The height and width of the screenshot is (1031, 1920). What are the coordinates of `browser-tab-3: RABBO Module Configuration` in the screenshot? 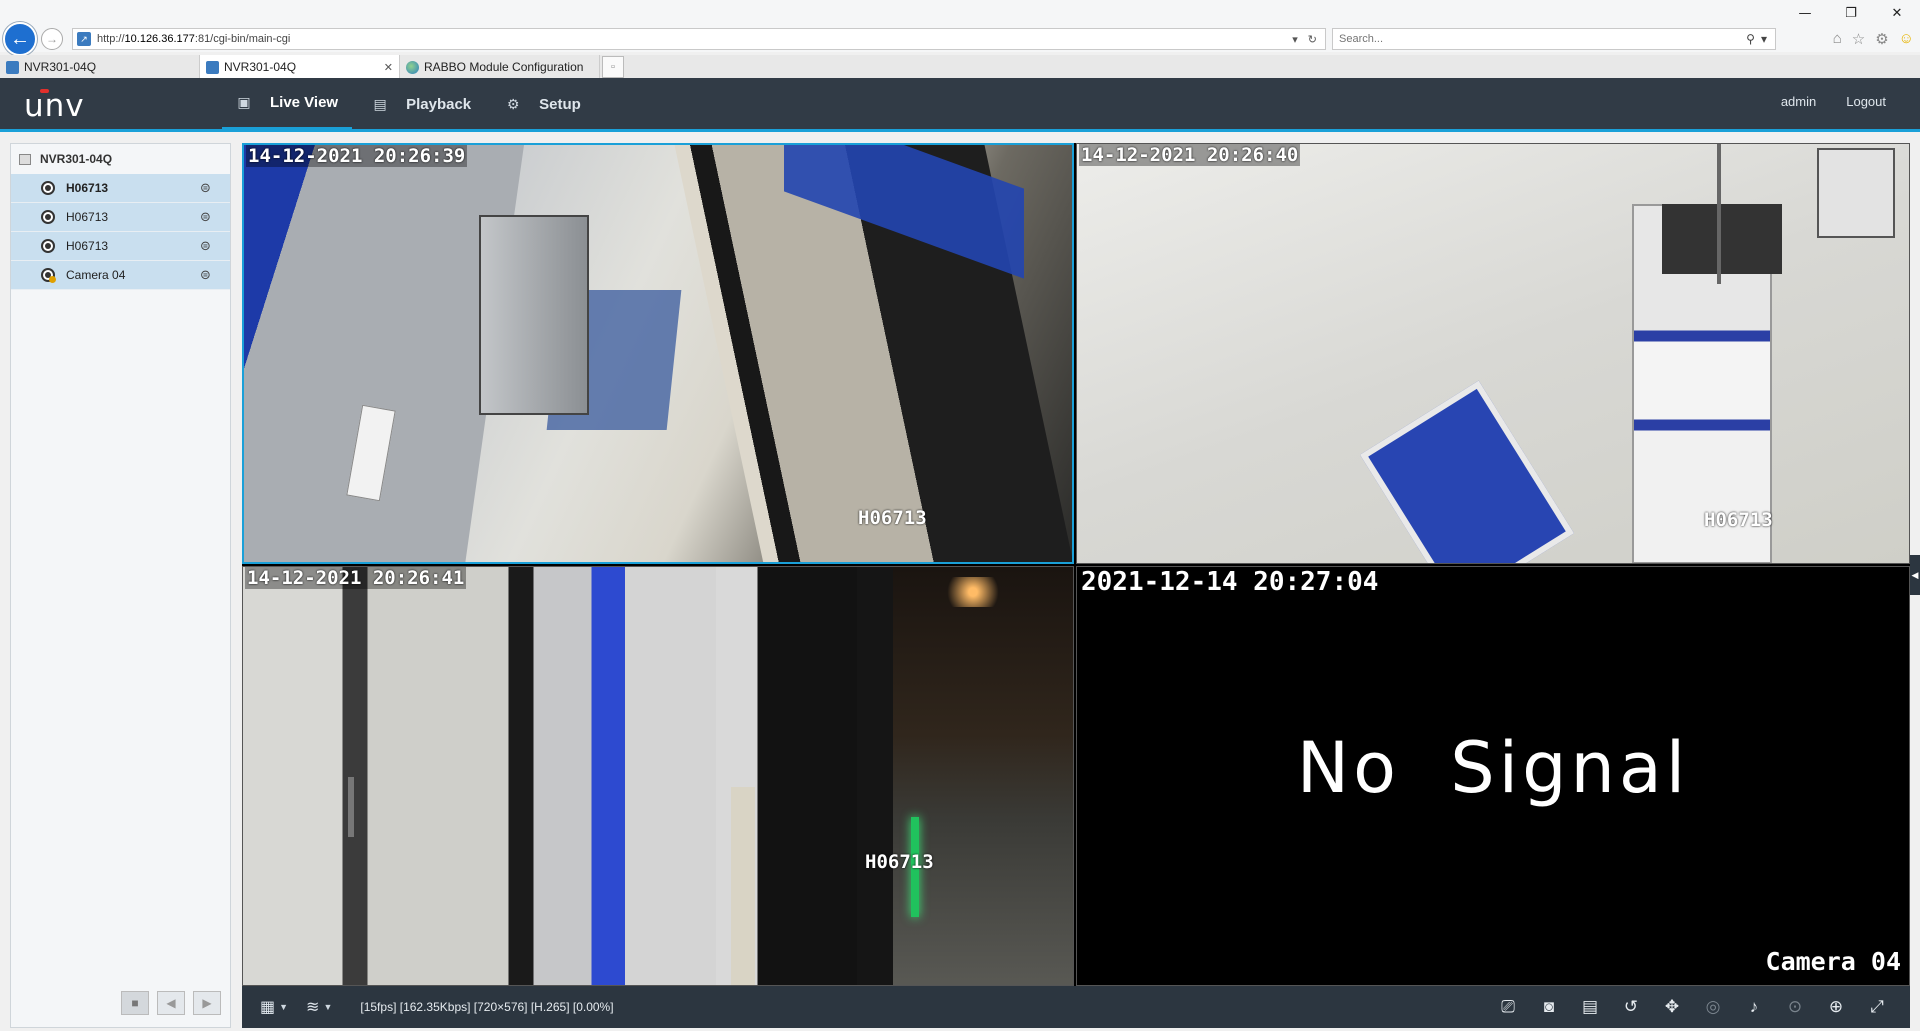 It's located at (500, 67).